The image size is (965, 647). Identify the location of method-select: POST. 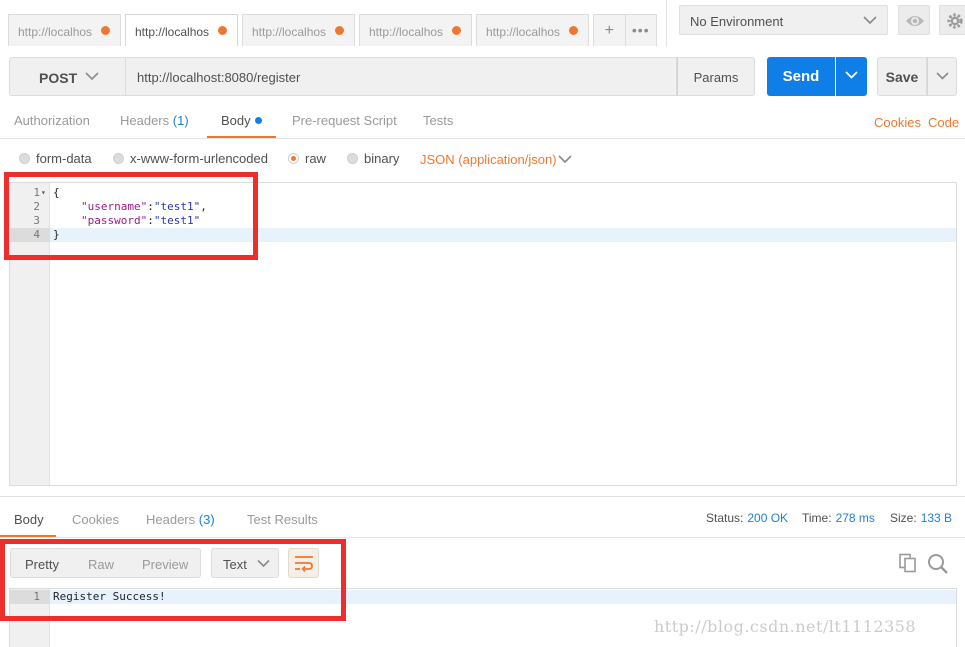
(67, 76).